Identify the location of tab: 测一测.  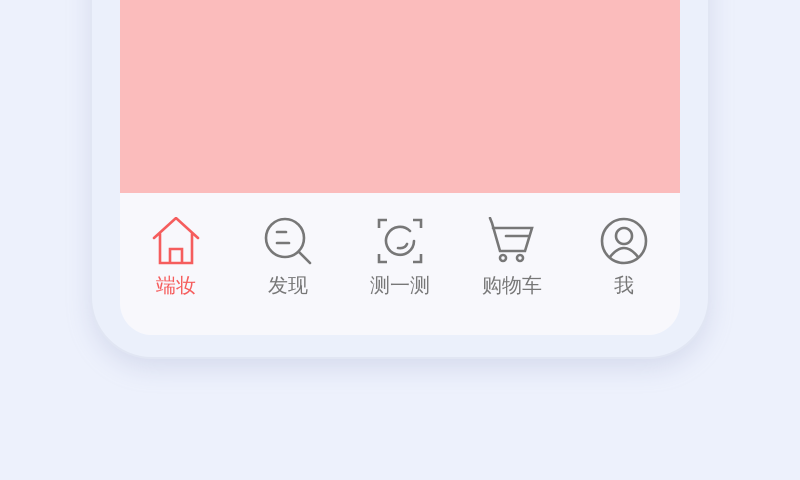
(400, 264).